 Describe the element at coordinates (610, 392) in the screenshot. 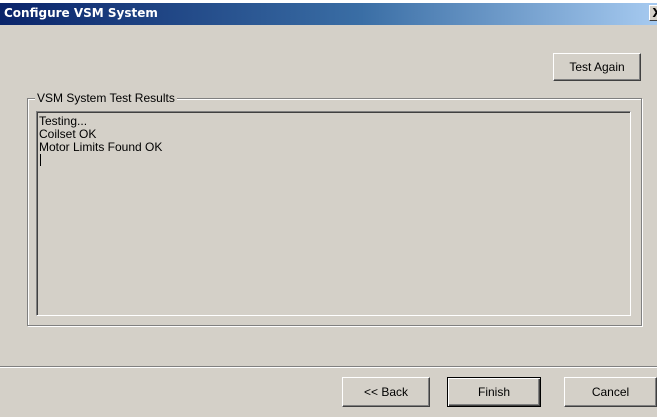

I see `cancel-button: Cancel` at that location.